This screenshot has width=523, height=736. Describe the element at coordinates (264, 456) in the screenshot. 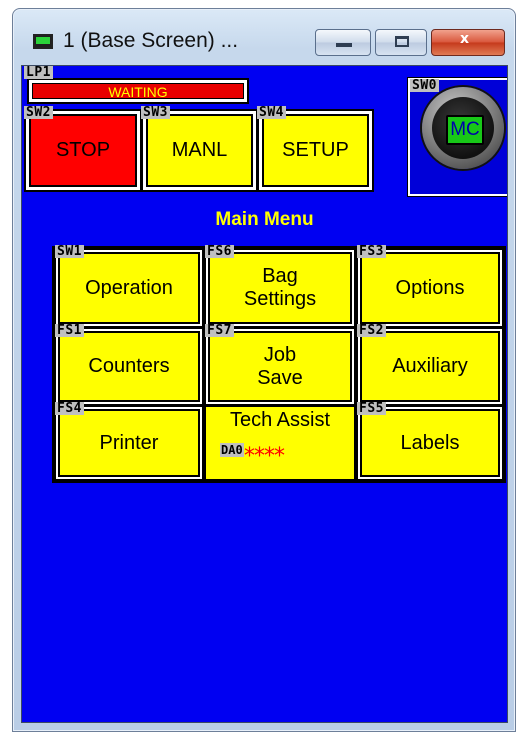

I see `tech-assist-value: ****` at that location.